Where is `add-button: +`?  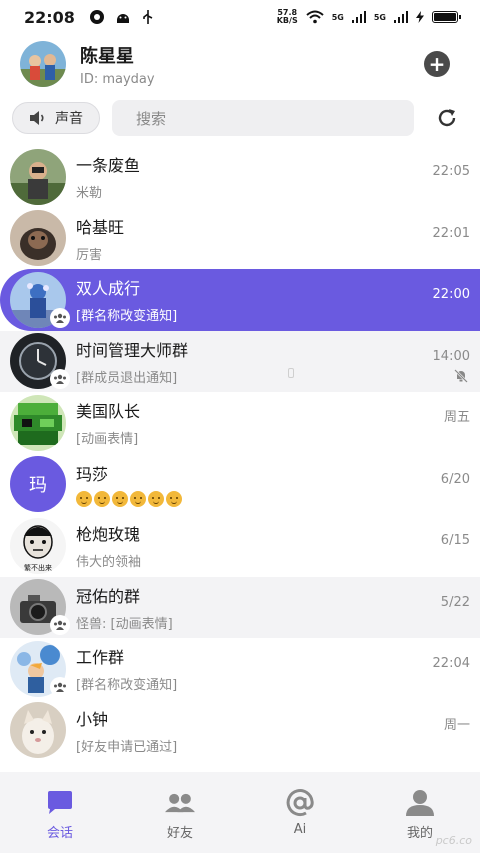
add-button: + is located at coordinates (437, 64).